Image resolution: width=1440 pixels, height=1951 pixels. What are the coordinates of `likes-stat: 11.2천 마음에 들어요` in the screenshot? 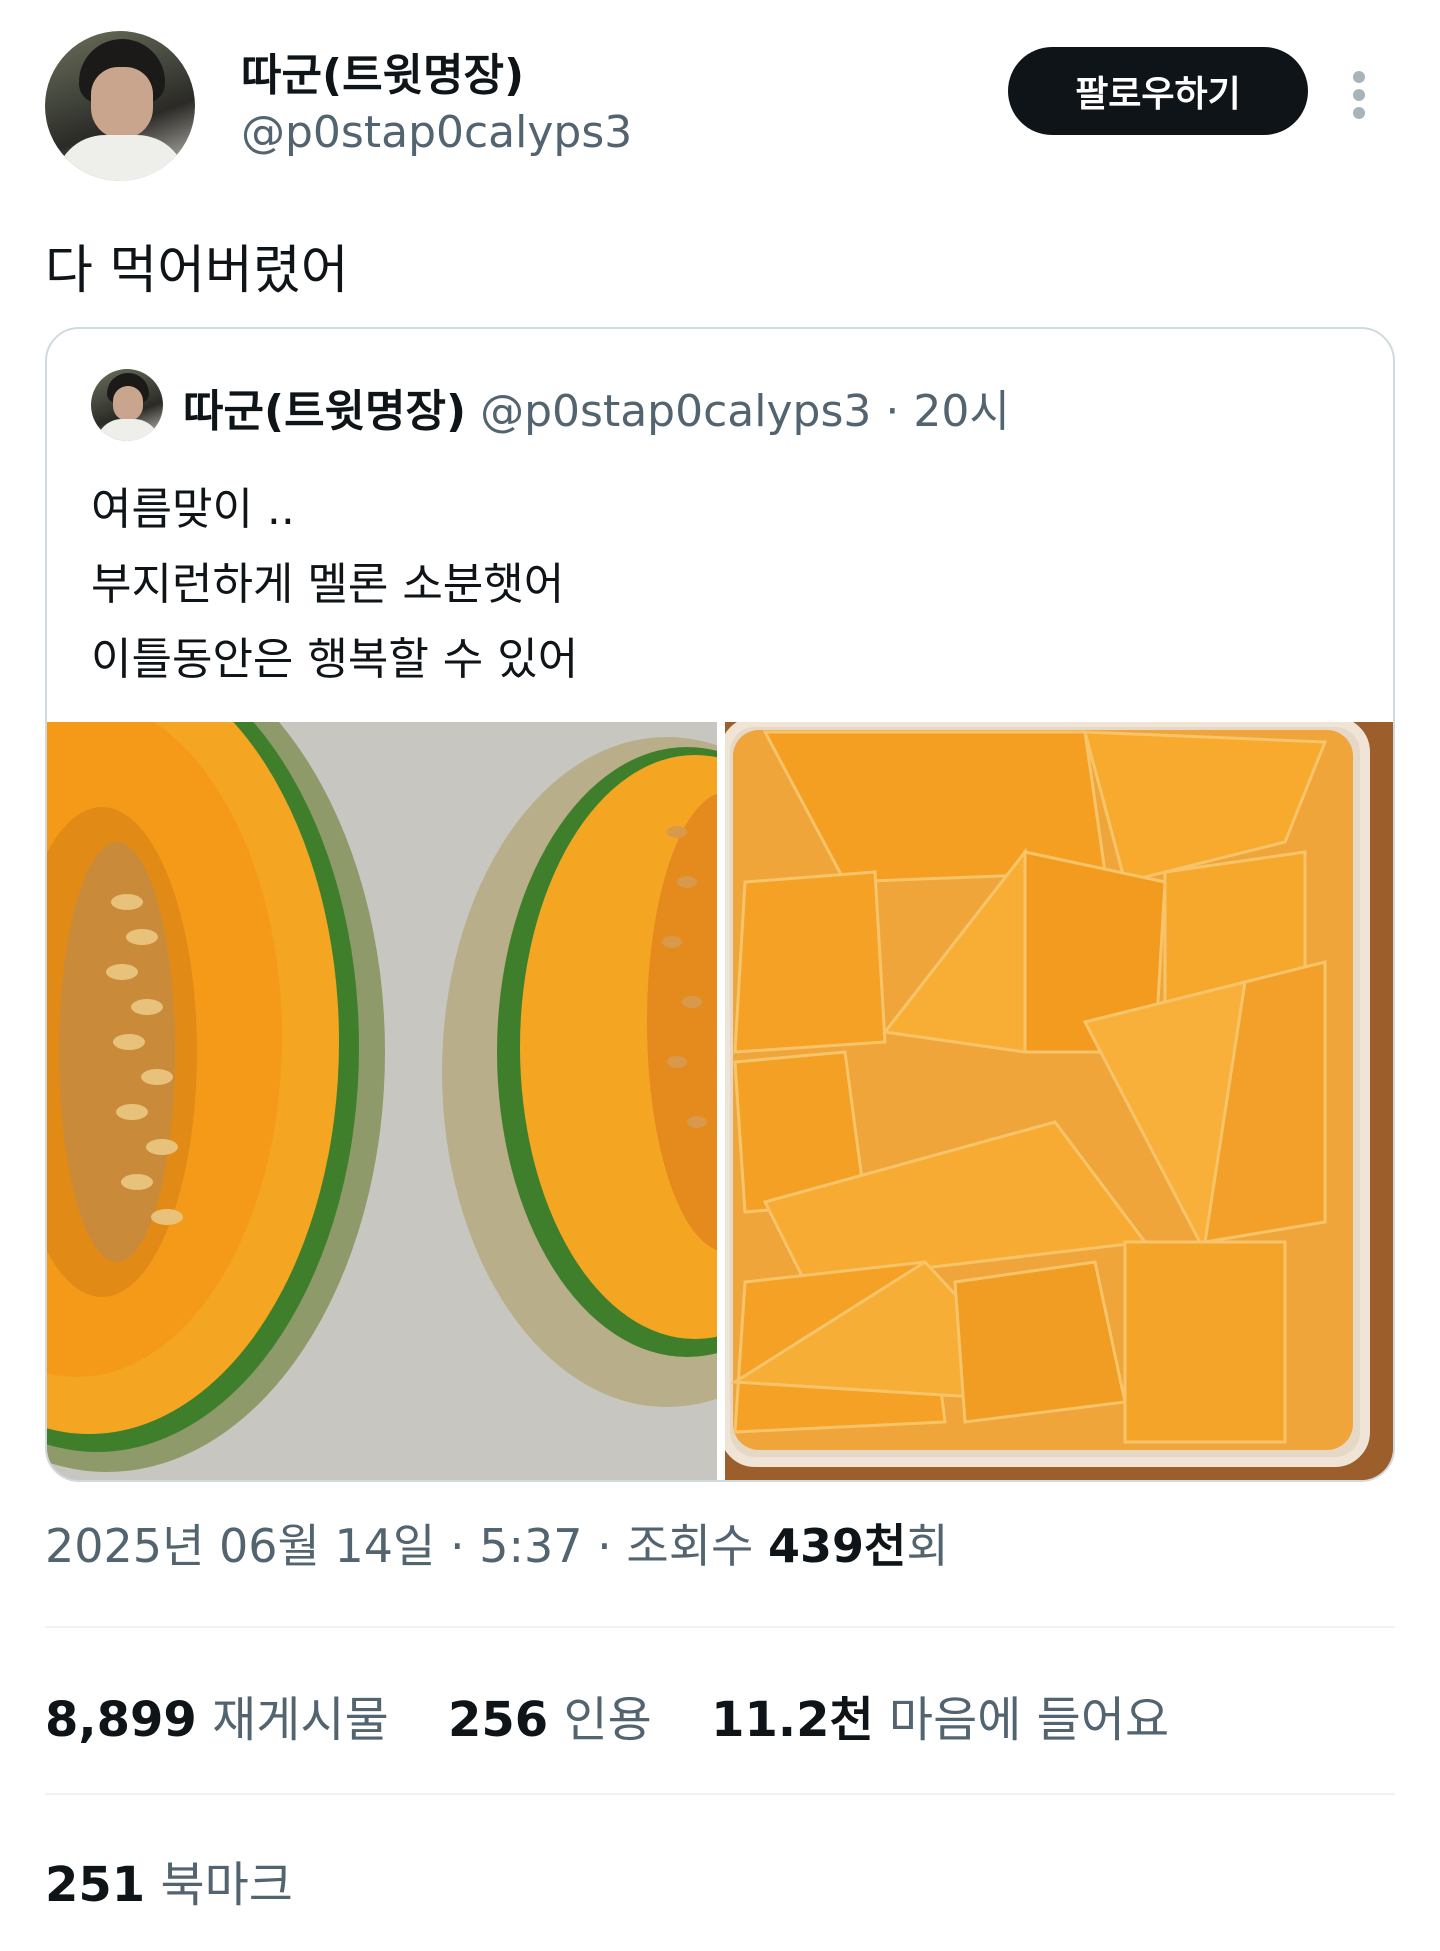 It's located at (940, 1720).